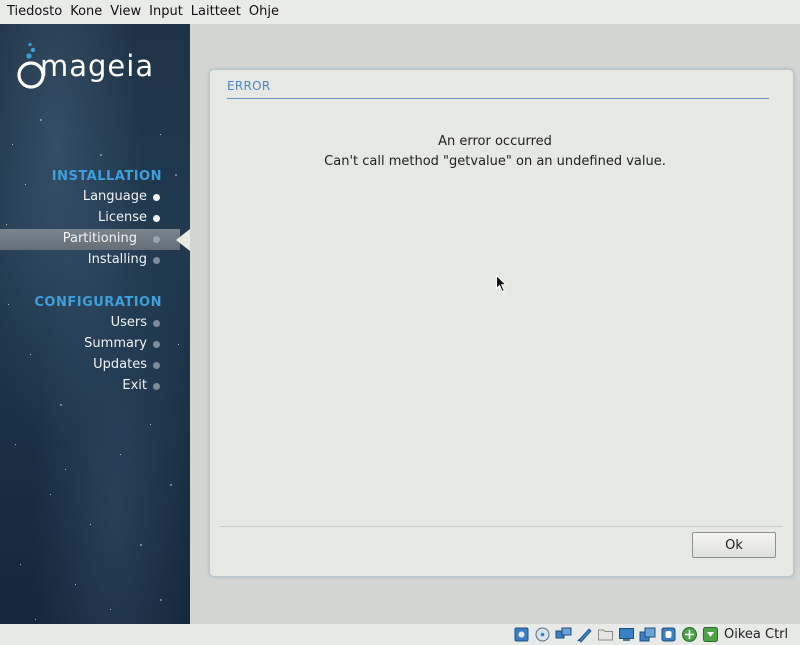  Describe the element at coordinates (495, 141) in the screenshot. I see `error-heading: An error occurred` at that location.